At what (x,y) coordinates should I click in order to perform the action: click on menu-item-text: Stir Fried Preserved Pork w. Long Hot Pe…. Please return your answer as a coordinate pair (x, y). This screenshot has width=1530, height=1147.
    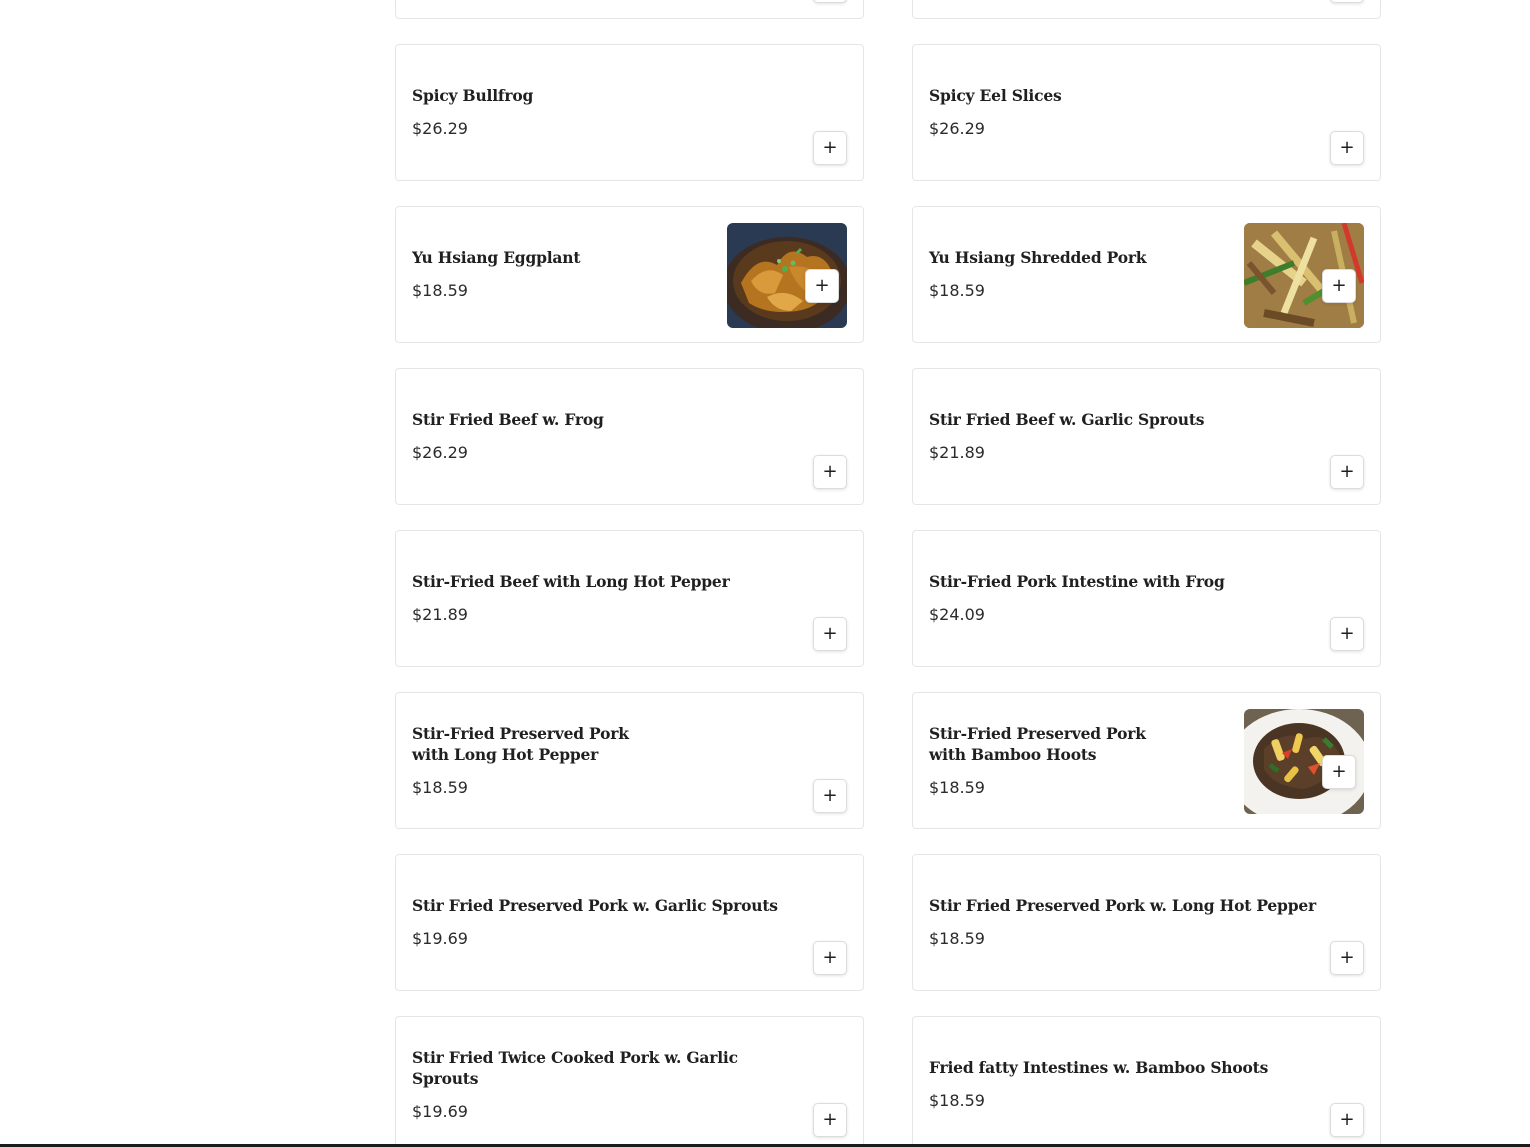
    Looking at the image, I should click on (1124, 922).